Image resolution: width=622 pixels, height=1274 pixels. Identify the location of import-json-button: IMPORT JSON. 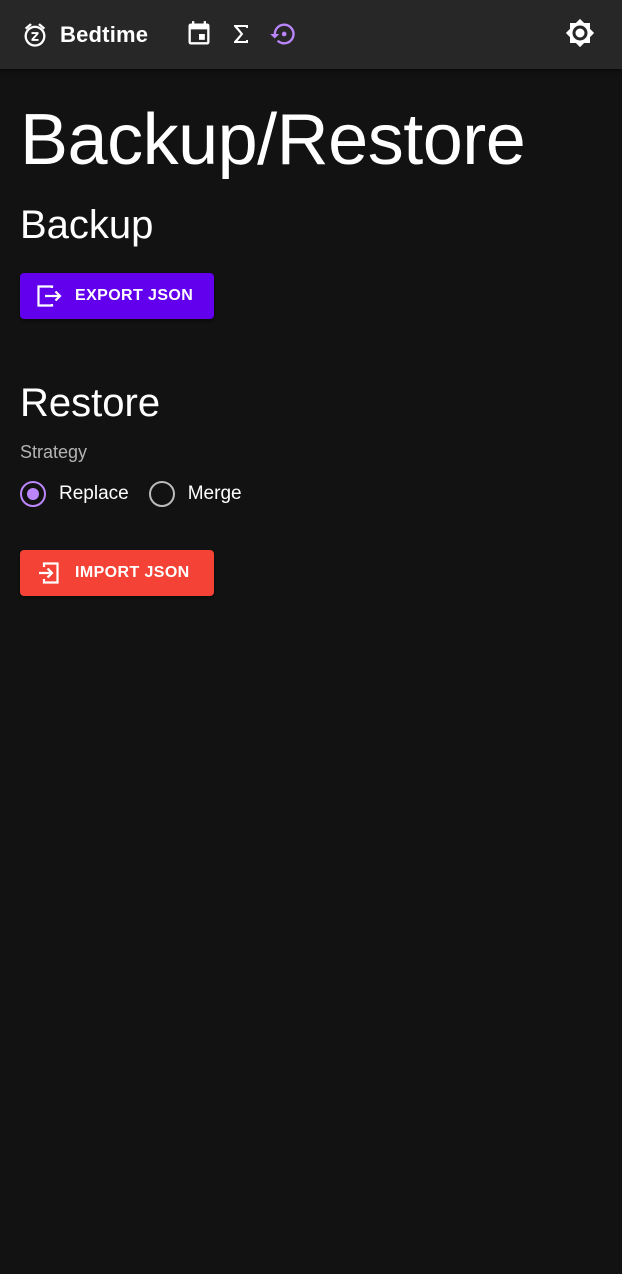
(117, 573).